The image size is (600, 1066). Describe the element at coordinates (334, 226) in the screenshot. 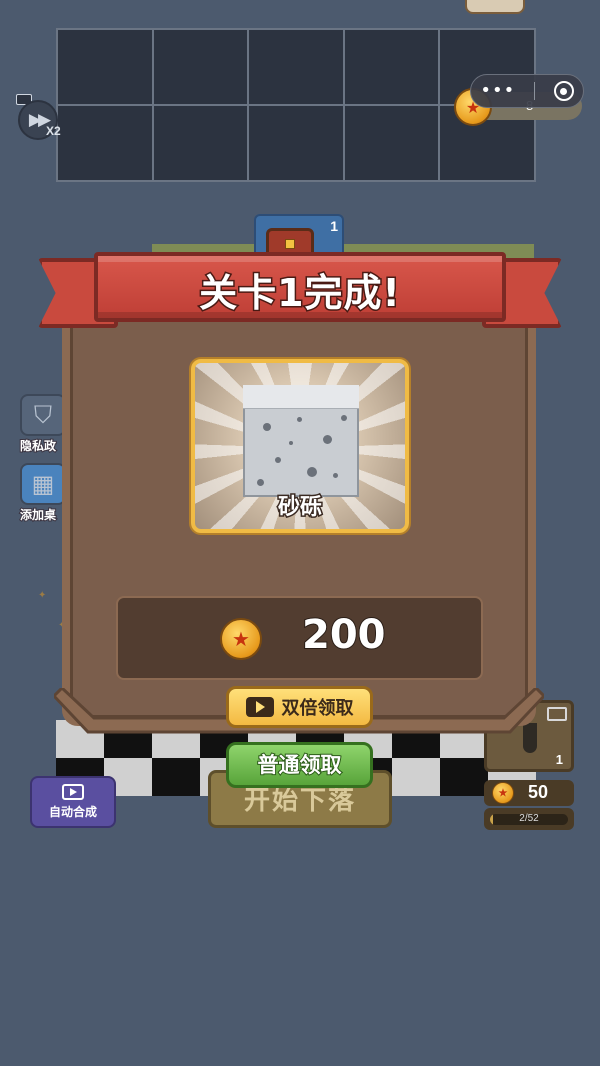

I see `chest-count: 1` at that location.